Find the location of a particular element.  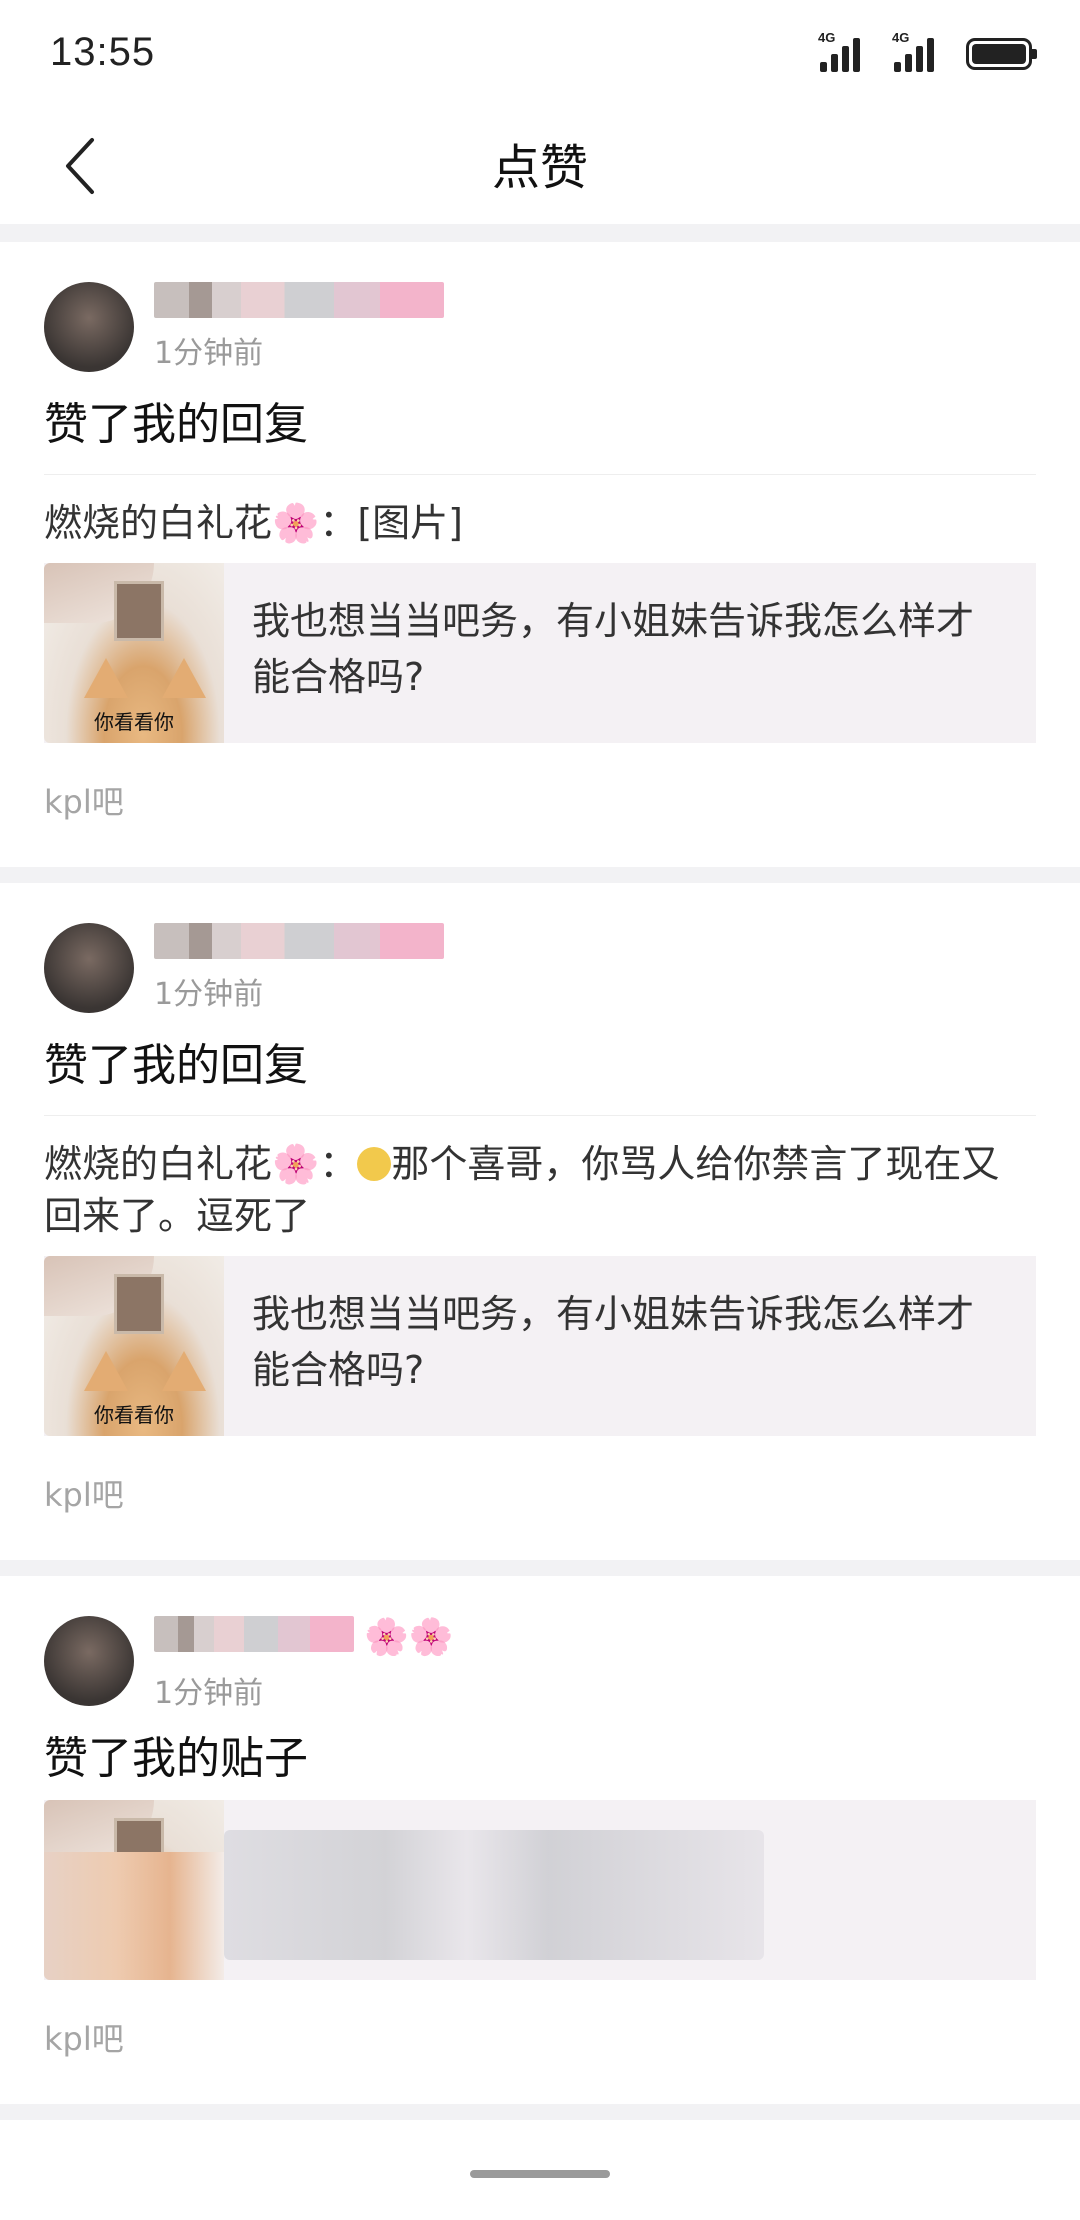

battery-icon is located at coordinates (1001, 54).